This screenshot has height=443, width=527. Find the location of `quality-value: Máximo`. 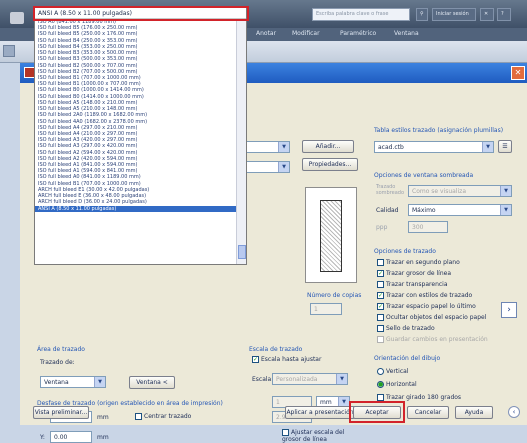

quality-value: Máximo is located at coordinates (424, 210).